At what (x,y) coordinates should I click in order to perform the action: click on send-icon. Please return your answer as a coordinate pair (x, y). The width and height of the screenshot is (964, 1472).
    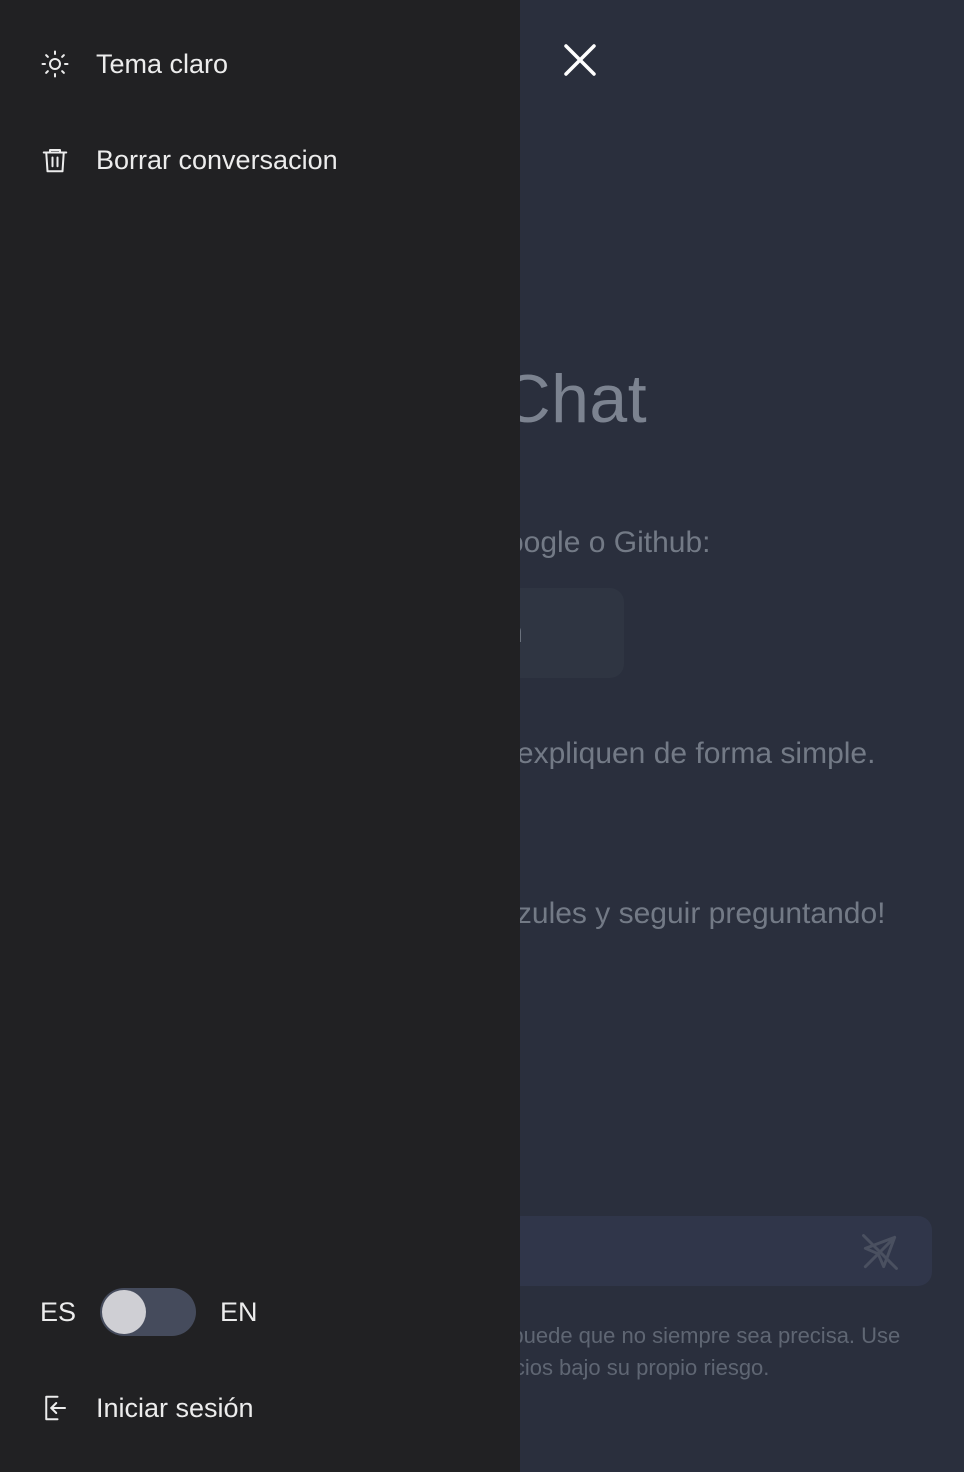
    Looking at the image, I should click on (880, 1252).